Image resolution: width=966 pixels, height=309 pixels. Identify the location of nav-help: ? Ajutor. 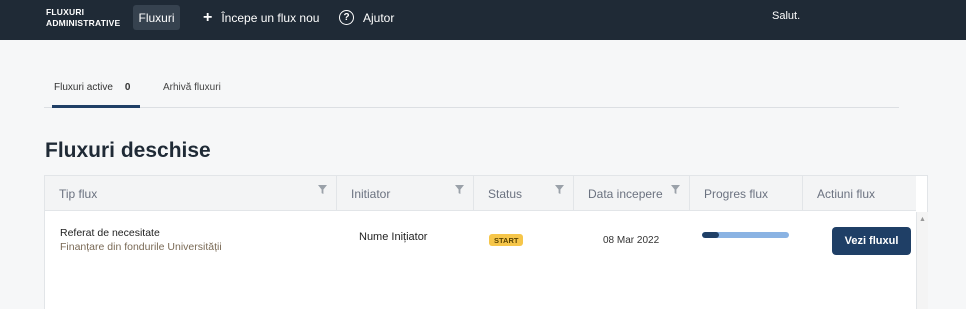
(366, 17).